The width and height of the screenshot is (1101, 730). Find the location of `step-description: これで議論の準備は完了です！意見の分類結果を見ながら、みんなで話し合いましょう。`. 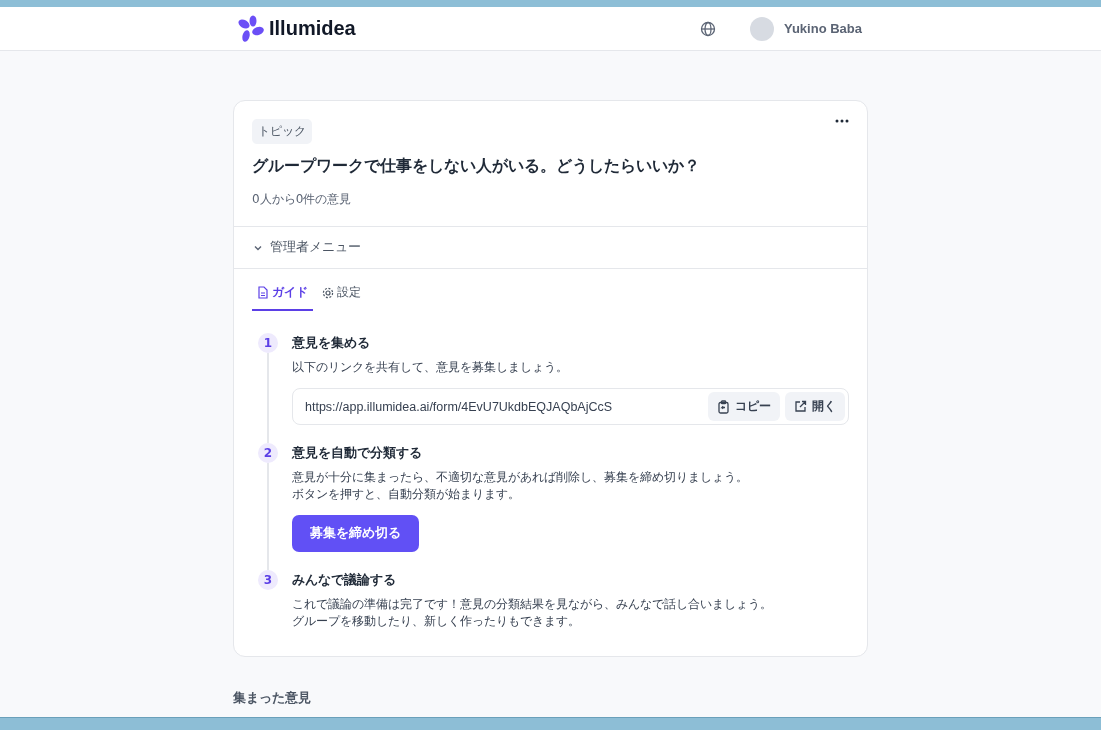

step-description: これで議論の準備は完了です！意見の分類結果を見ながら、みんなで話し合いましょう。 is located at coordinates (532, 604).